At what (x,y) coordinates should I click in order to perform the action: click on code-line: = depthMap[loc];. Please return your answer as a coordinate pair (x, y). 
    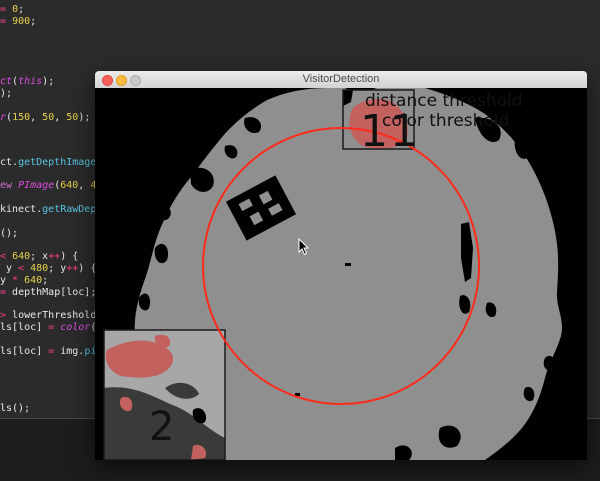
    Looking at the image, I should click on (48, 292).